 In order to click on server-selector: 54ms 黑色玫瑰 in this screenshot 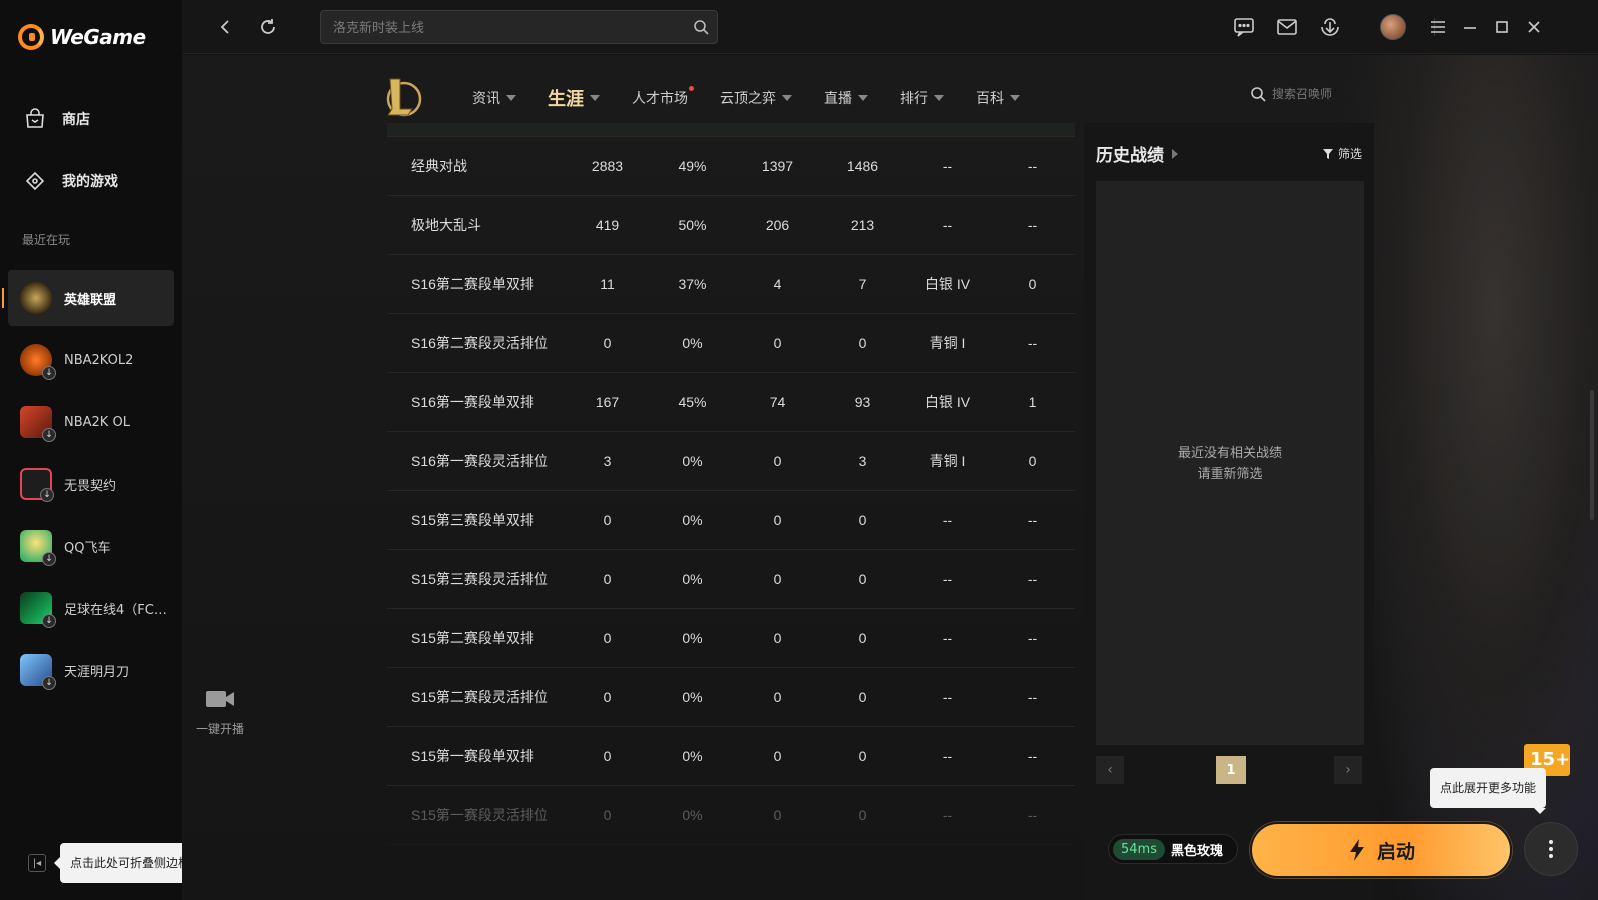, I will do `click(1173, 849)`.